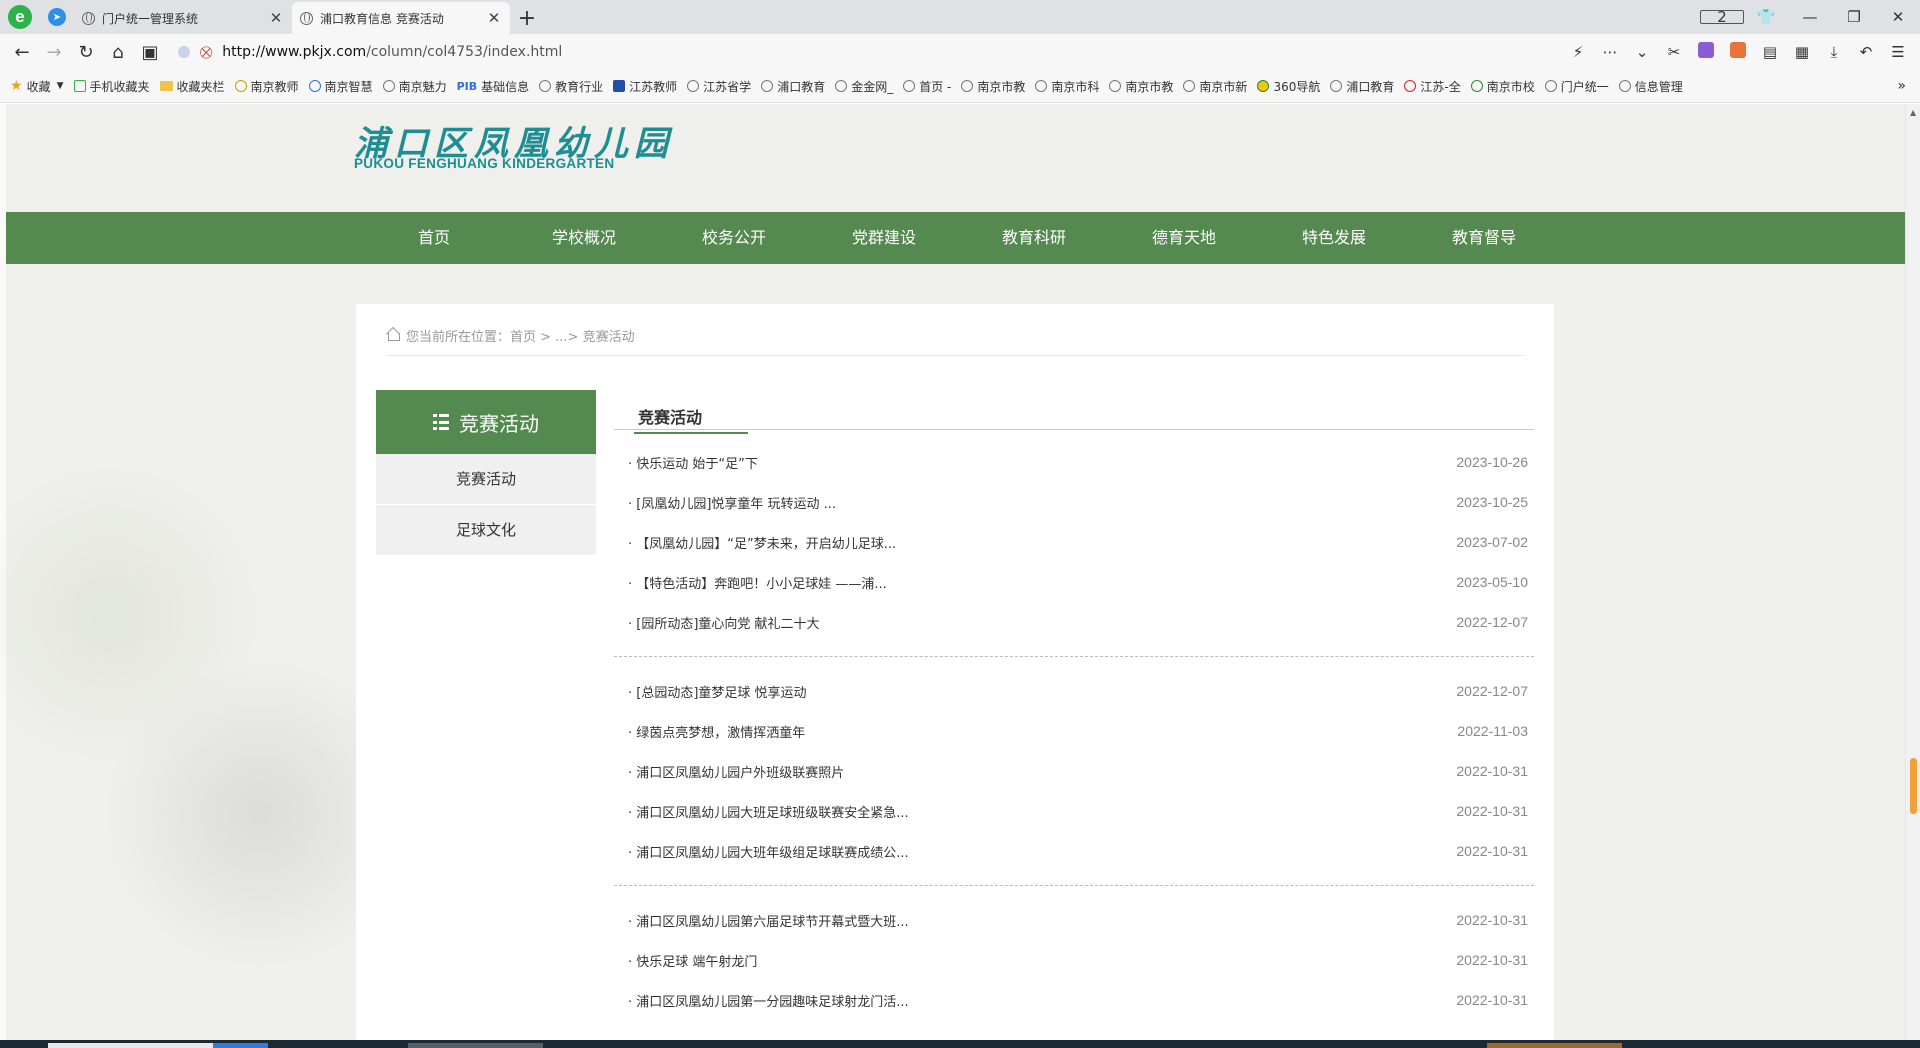 This screenshot has width=1920, height=1048. What do you see at coordinates (1866, 52) in the screenshot?
I see `undo-icon: ↶` at bounding box center [1866, 52].